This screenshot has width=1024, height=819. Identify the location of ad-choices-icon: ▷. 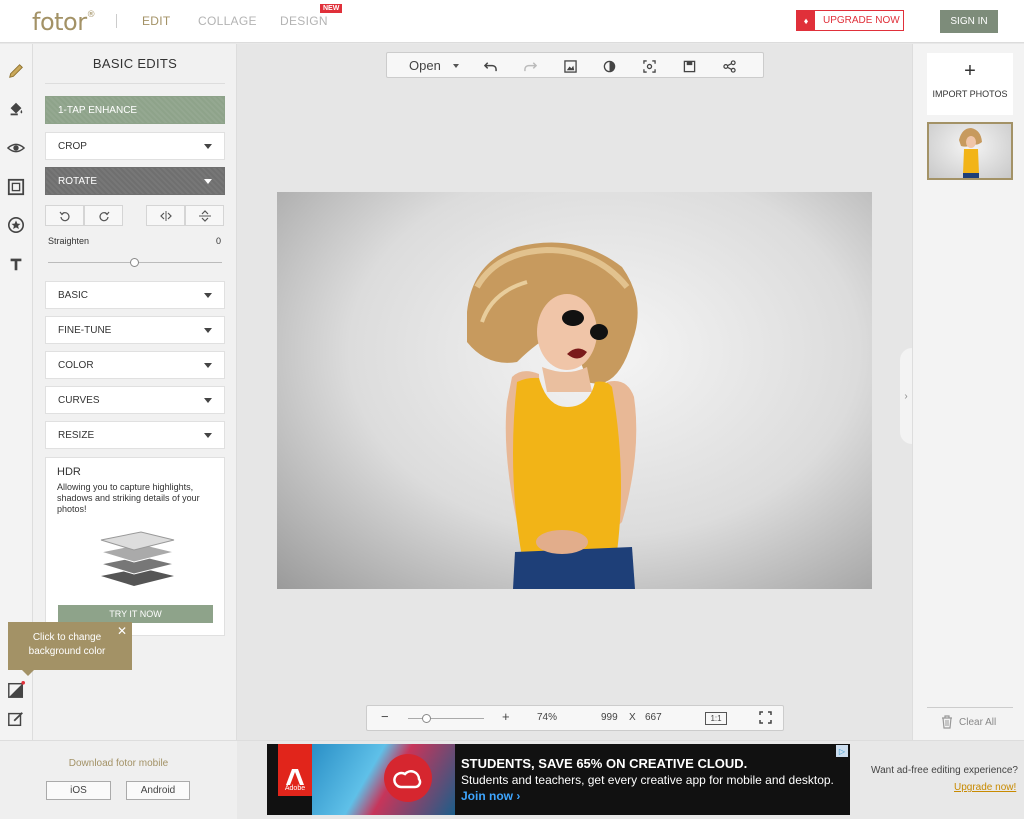
(842, 751).